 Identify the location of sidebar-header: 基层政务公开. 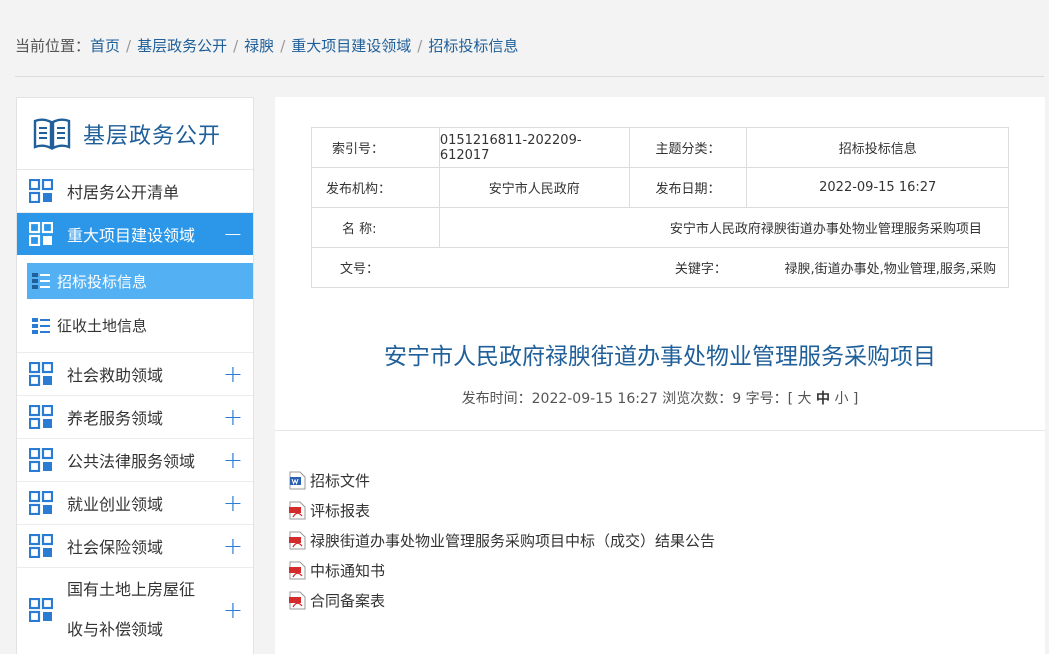
(135, 134).